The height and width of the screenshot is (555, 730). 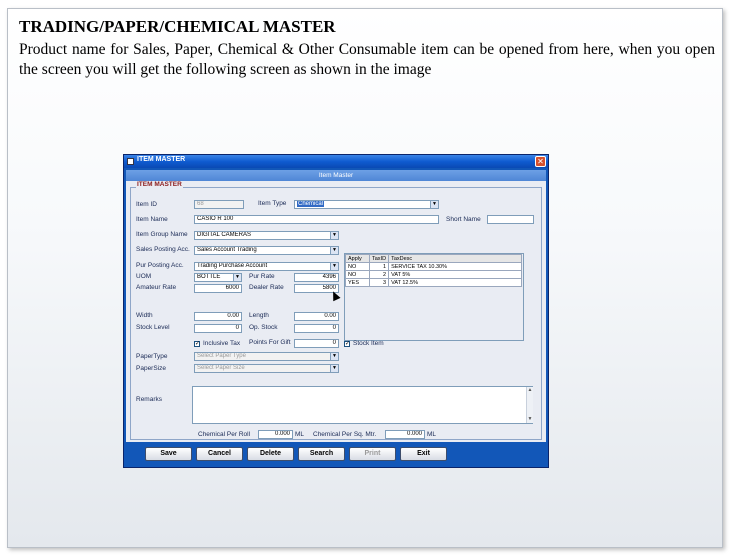 I want to click on chem-per-roll-field: 0.000, so click(x=275, y=434).